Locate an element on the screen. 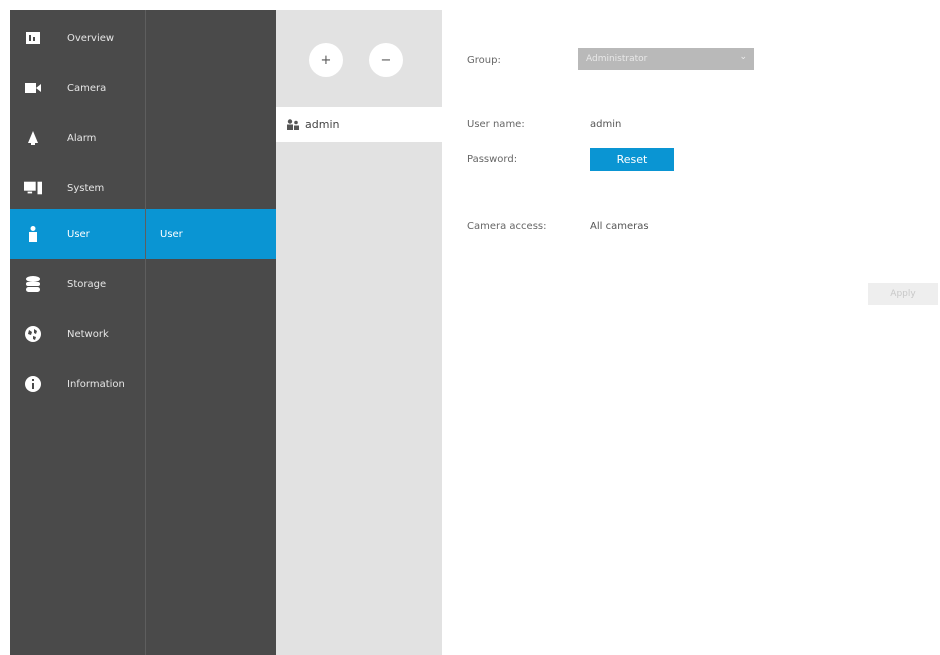 This screenshot has width=940, height=655. nav-label: Camera is located at coordinates (87, 88).